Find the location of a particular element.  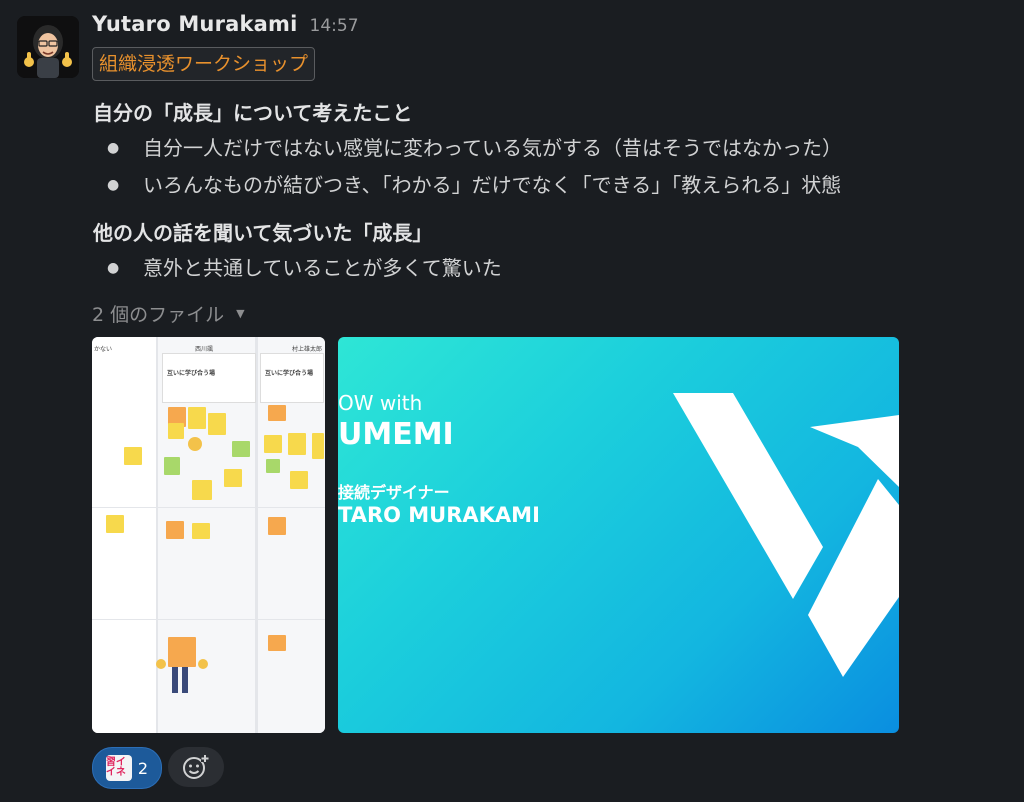

list-item: ● いろんなものが結びつき、「わかる」だけでなく「できる」「教えられる」状態 is located at coordinates (555, 185).